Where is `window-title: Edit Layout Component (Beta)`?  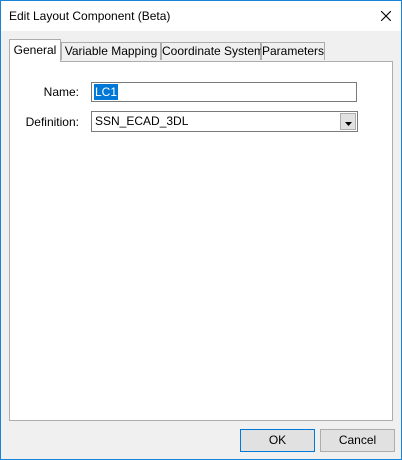
window-title: Edit Layout Component (Beta) is located at coordinates (90, 16).